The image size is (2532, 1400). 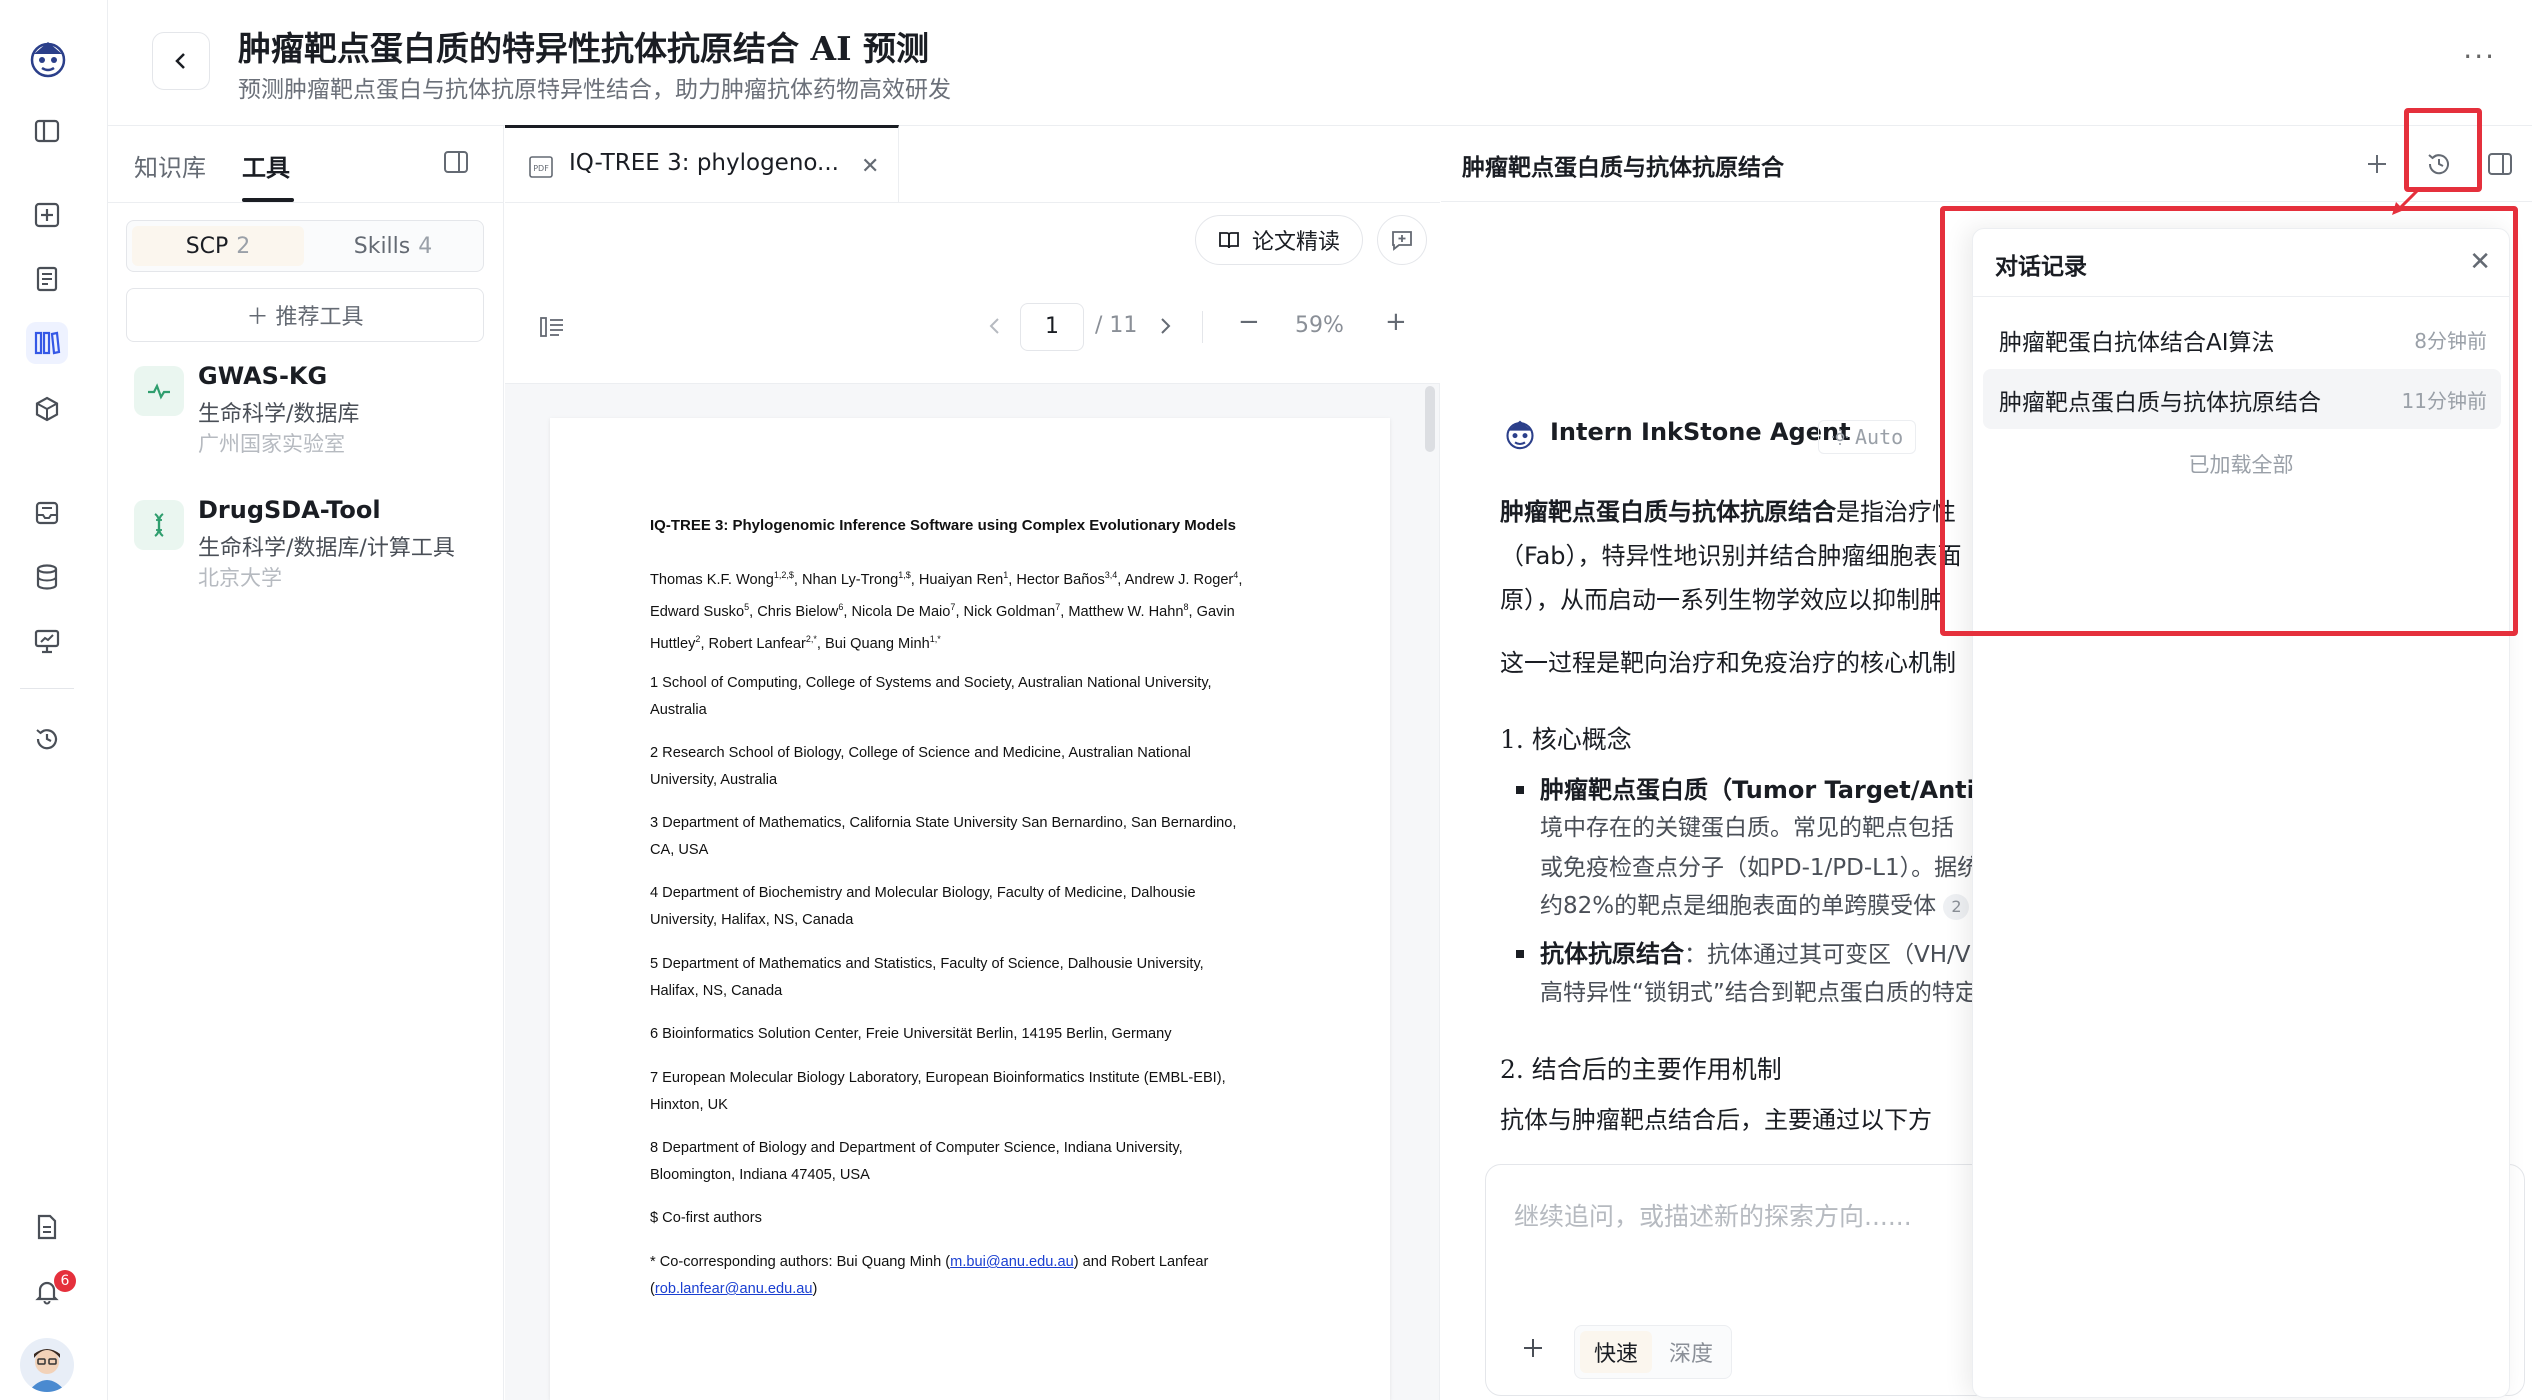 I want to click on tool-type-switch: SCP 2 Skills 4, so click(x=305, y=246).